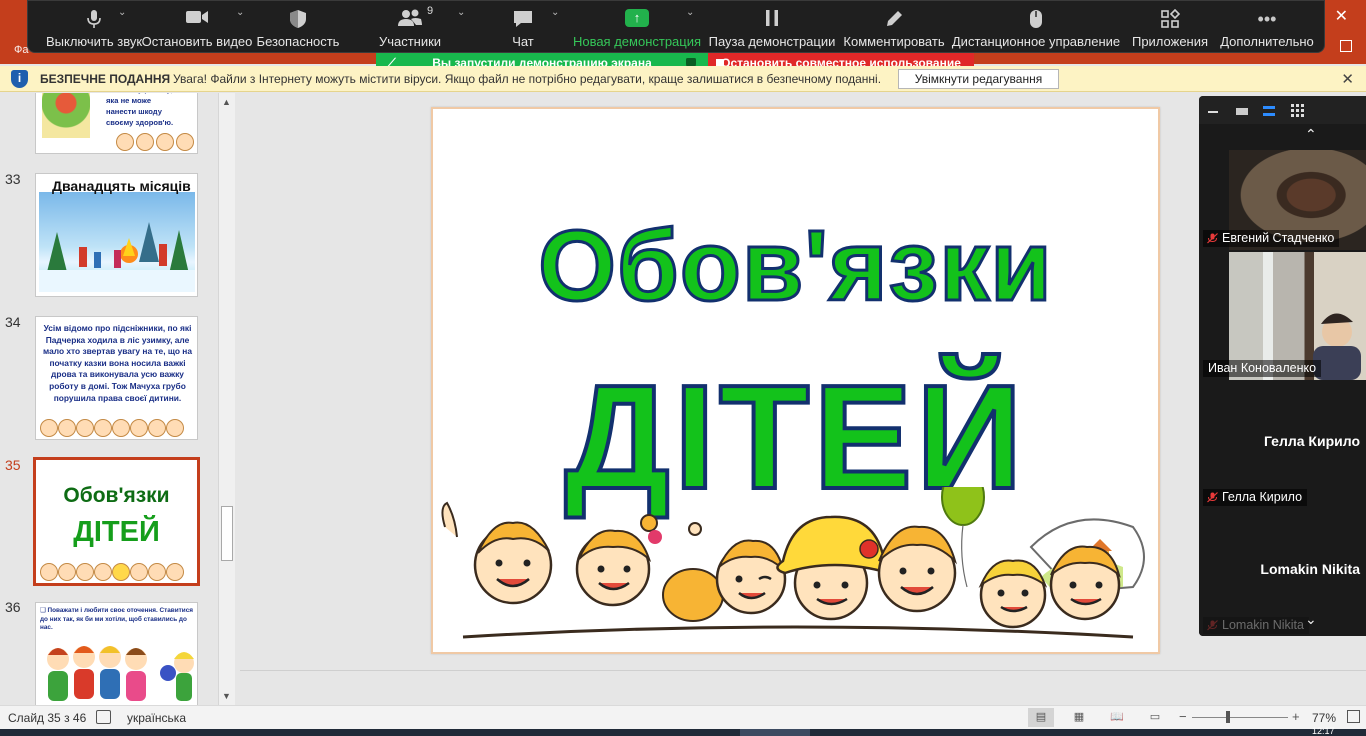 The image size is (1366, 736). I want to click on enable-editing-button: Увімкнути редагування, so click(978, 79).